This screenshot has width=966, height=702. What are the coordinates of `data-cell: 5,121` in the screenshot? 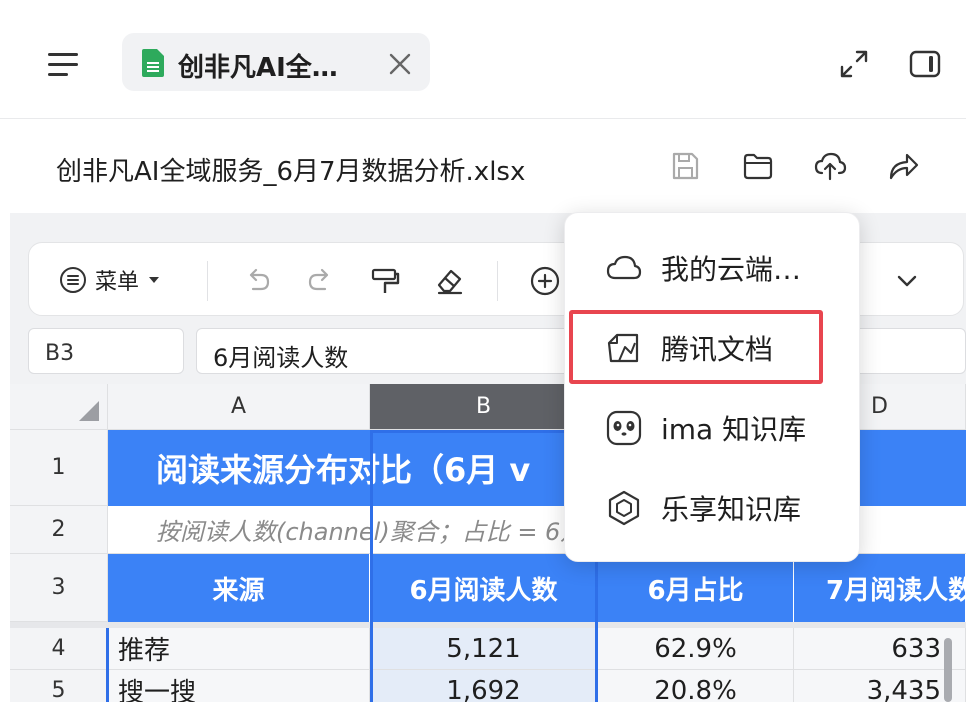 It's located at (484, 649).